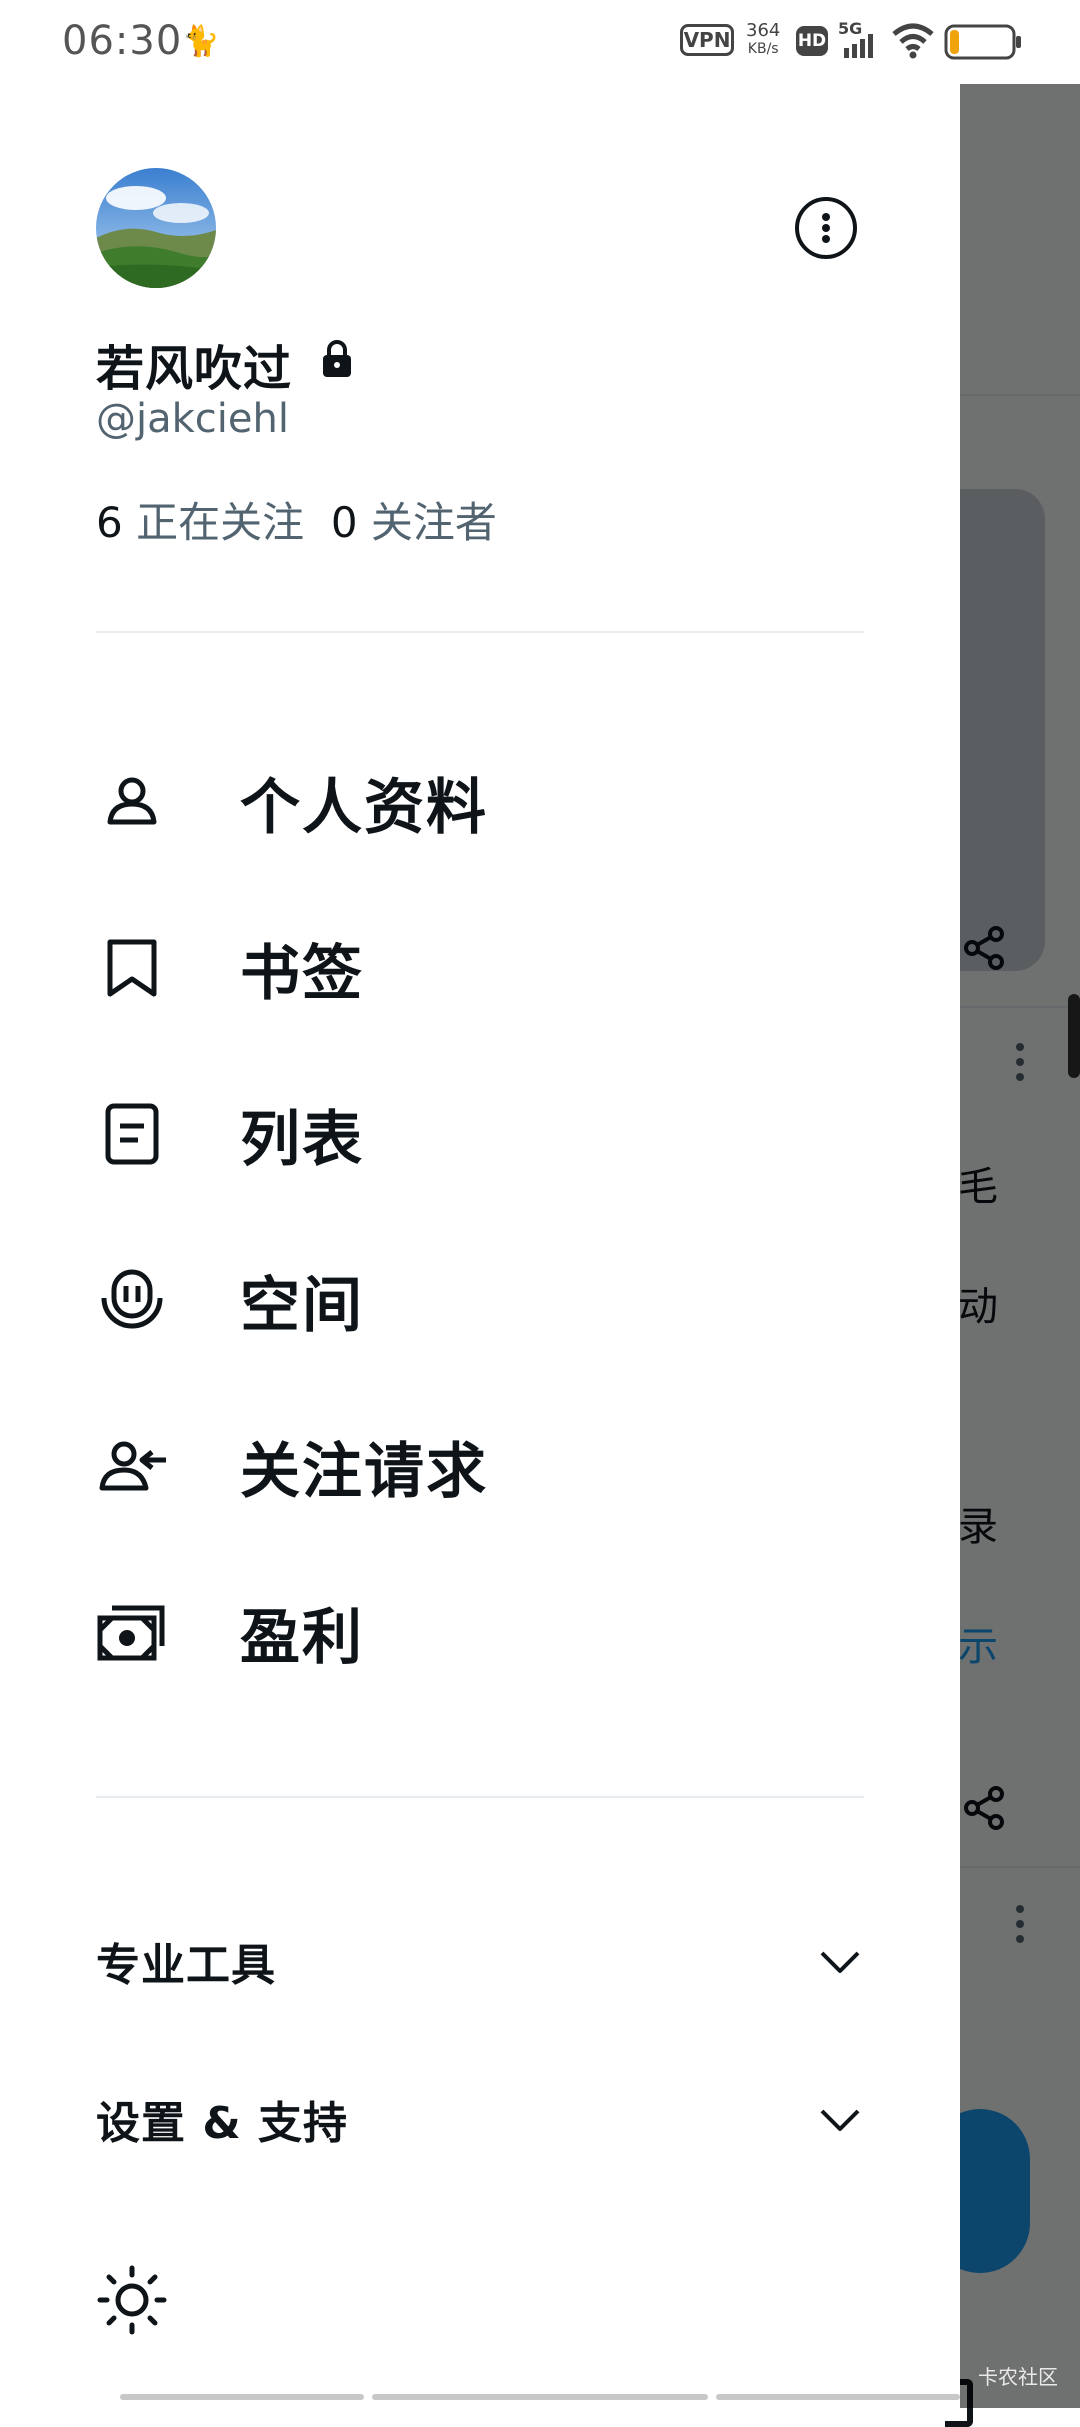  What do you see at coordinates (812, 41) in the screenshot?
I see `hd-badge: HD` at bounding box center [812, 41].